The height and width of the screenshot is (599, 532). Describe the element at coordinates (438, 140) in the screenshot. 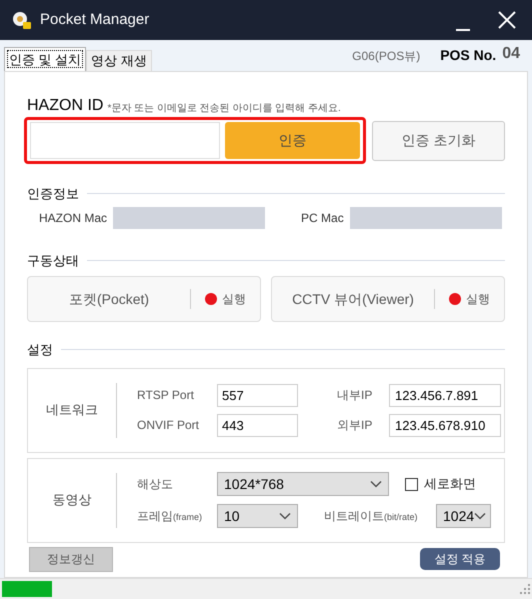

I see `reset-auth-button: 인증 초기화` at that location.